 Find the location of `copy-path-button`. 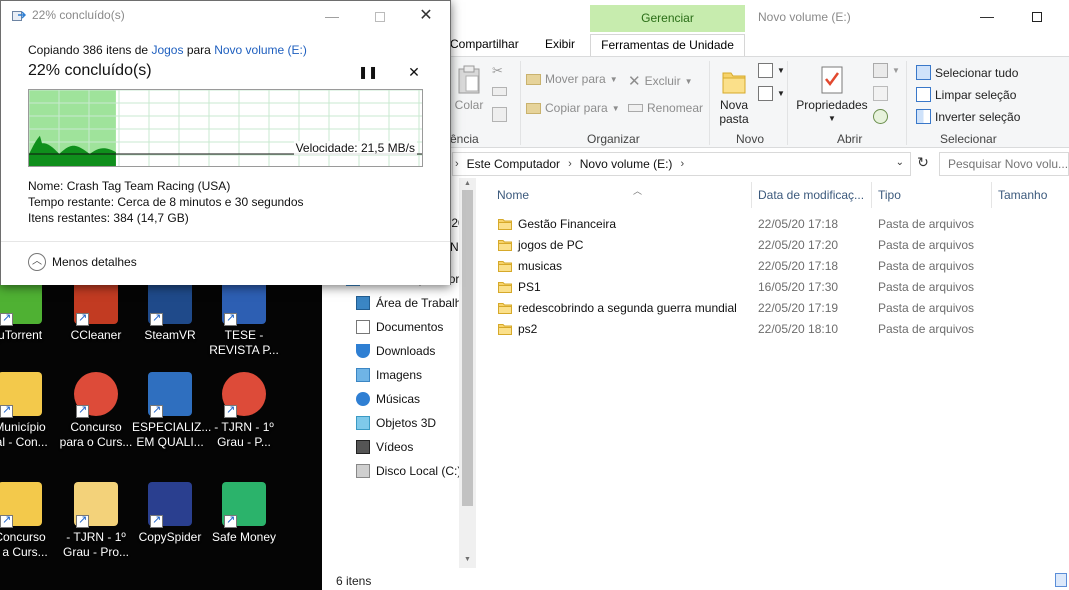

copy-path-button is located at coordinates (499, 91).